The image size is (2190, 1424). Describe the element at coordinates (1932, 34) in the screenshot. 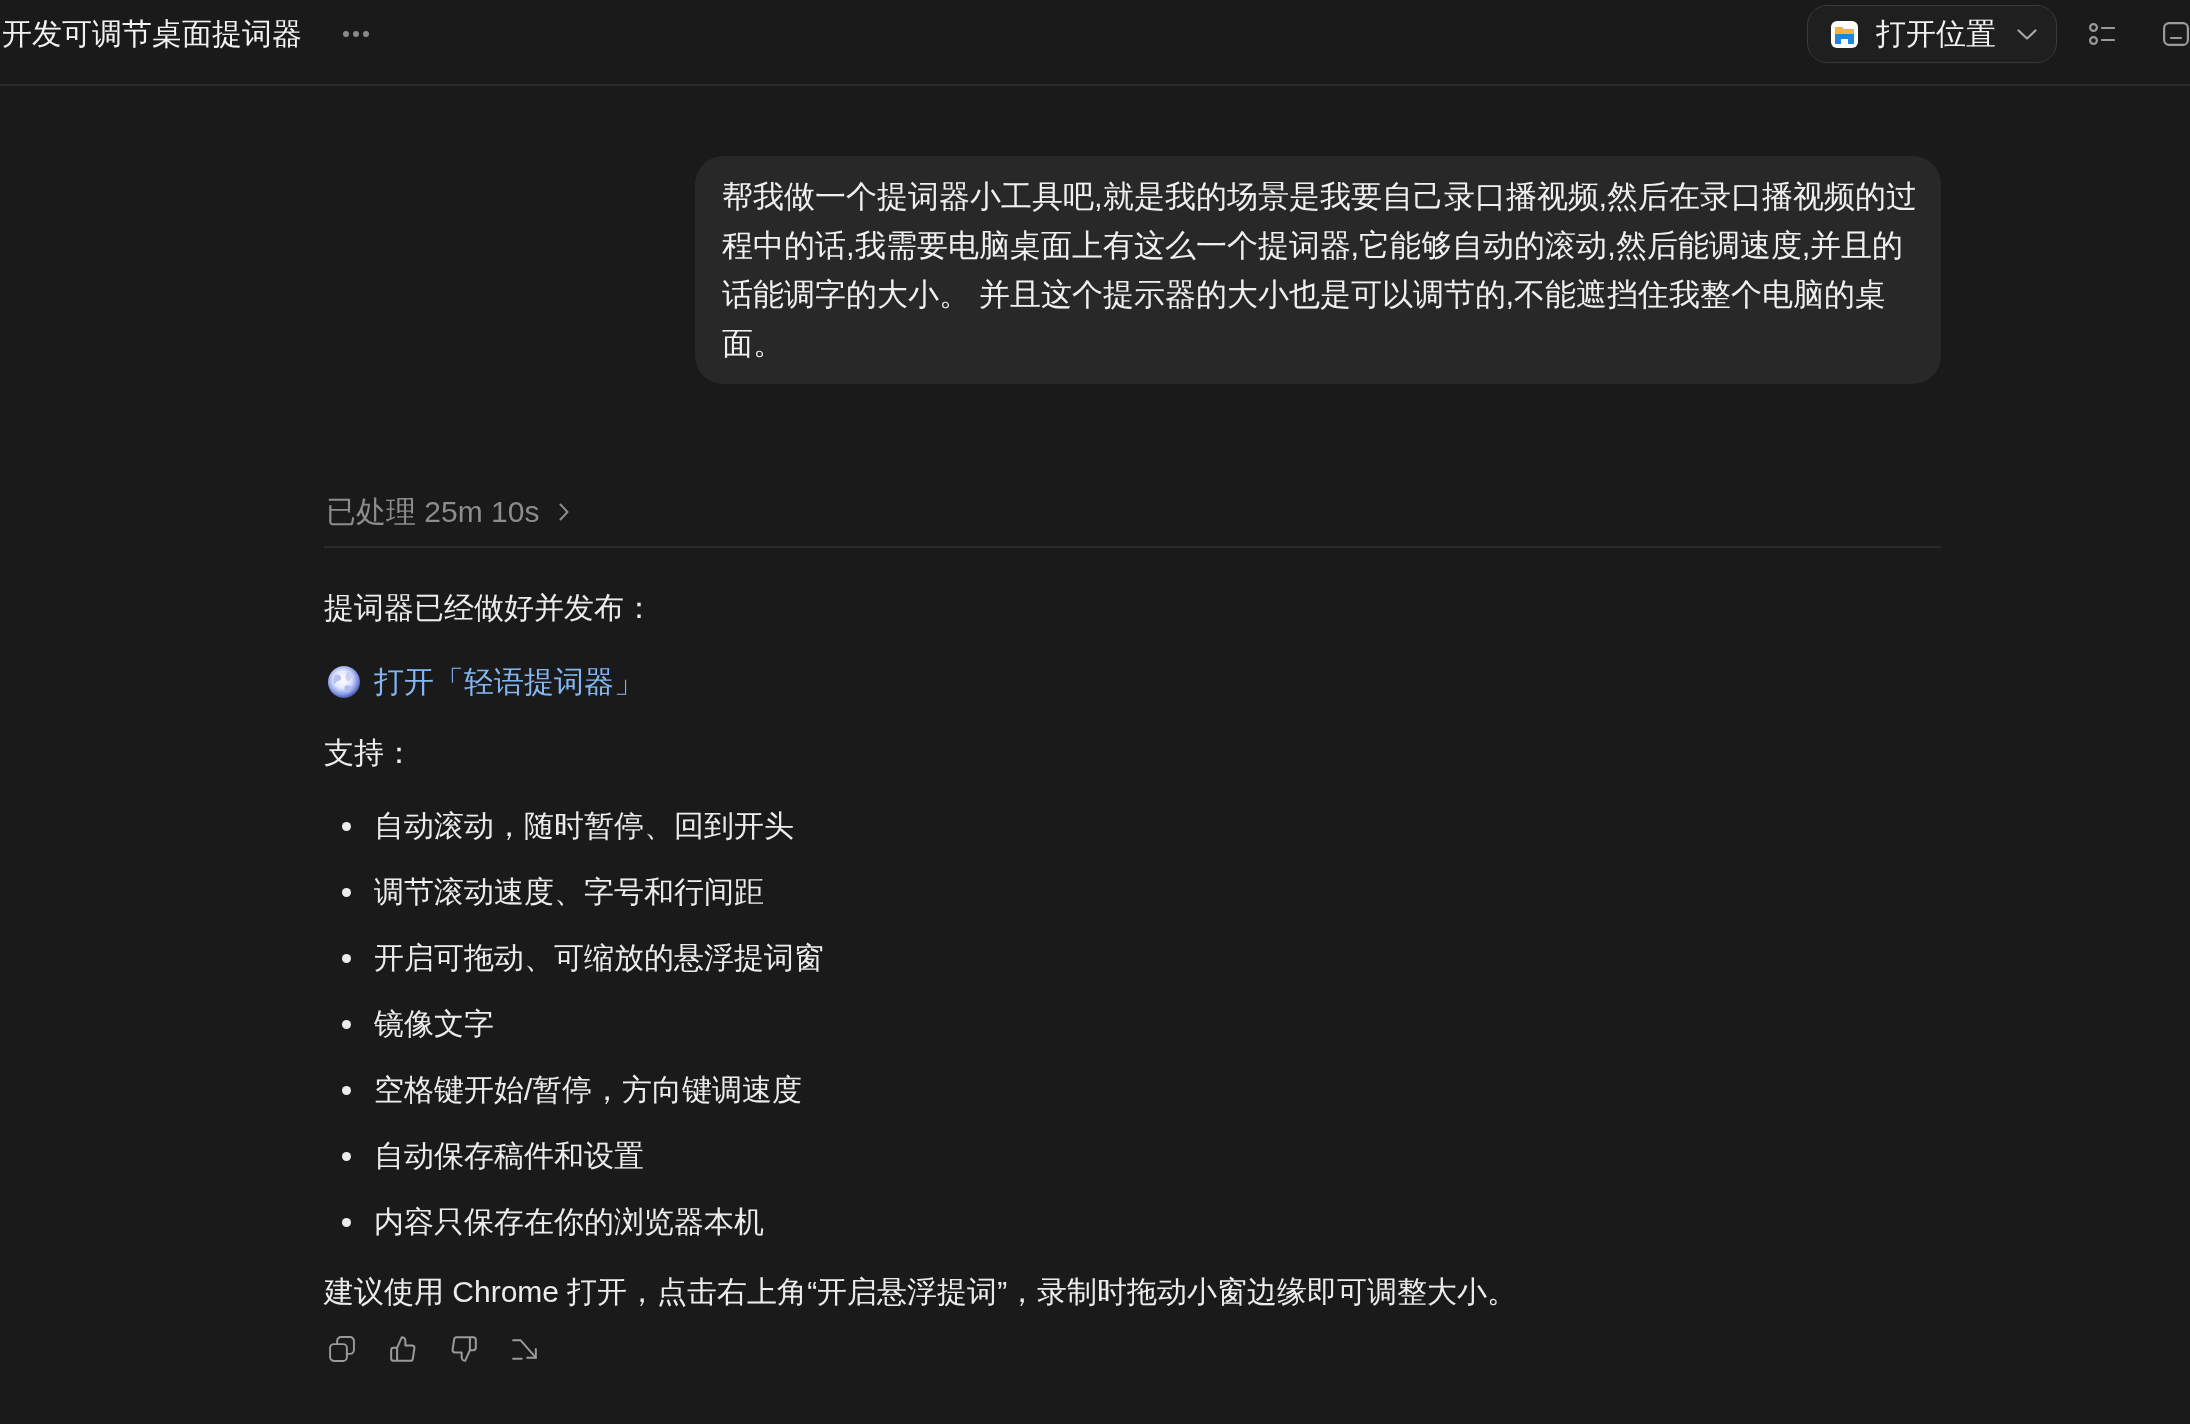

I see `open-location-button: 打开位置` at that location.